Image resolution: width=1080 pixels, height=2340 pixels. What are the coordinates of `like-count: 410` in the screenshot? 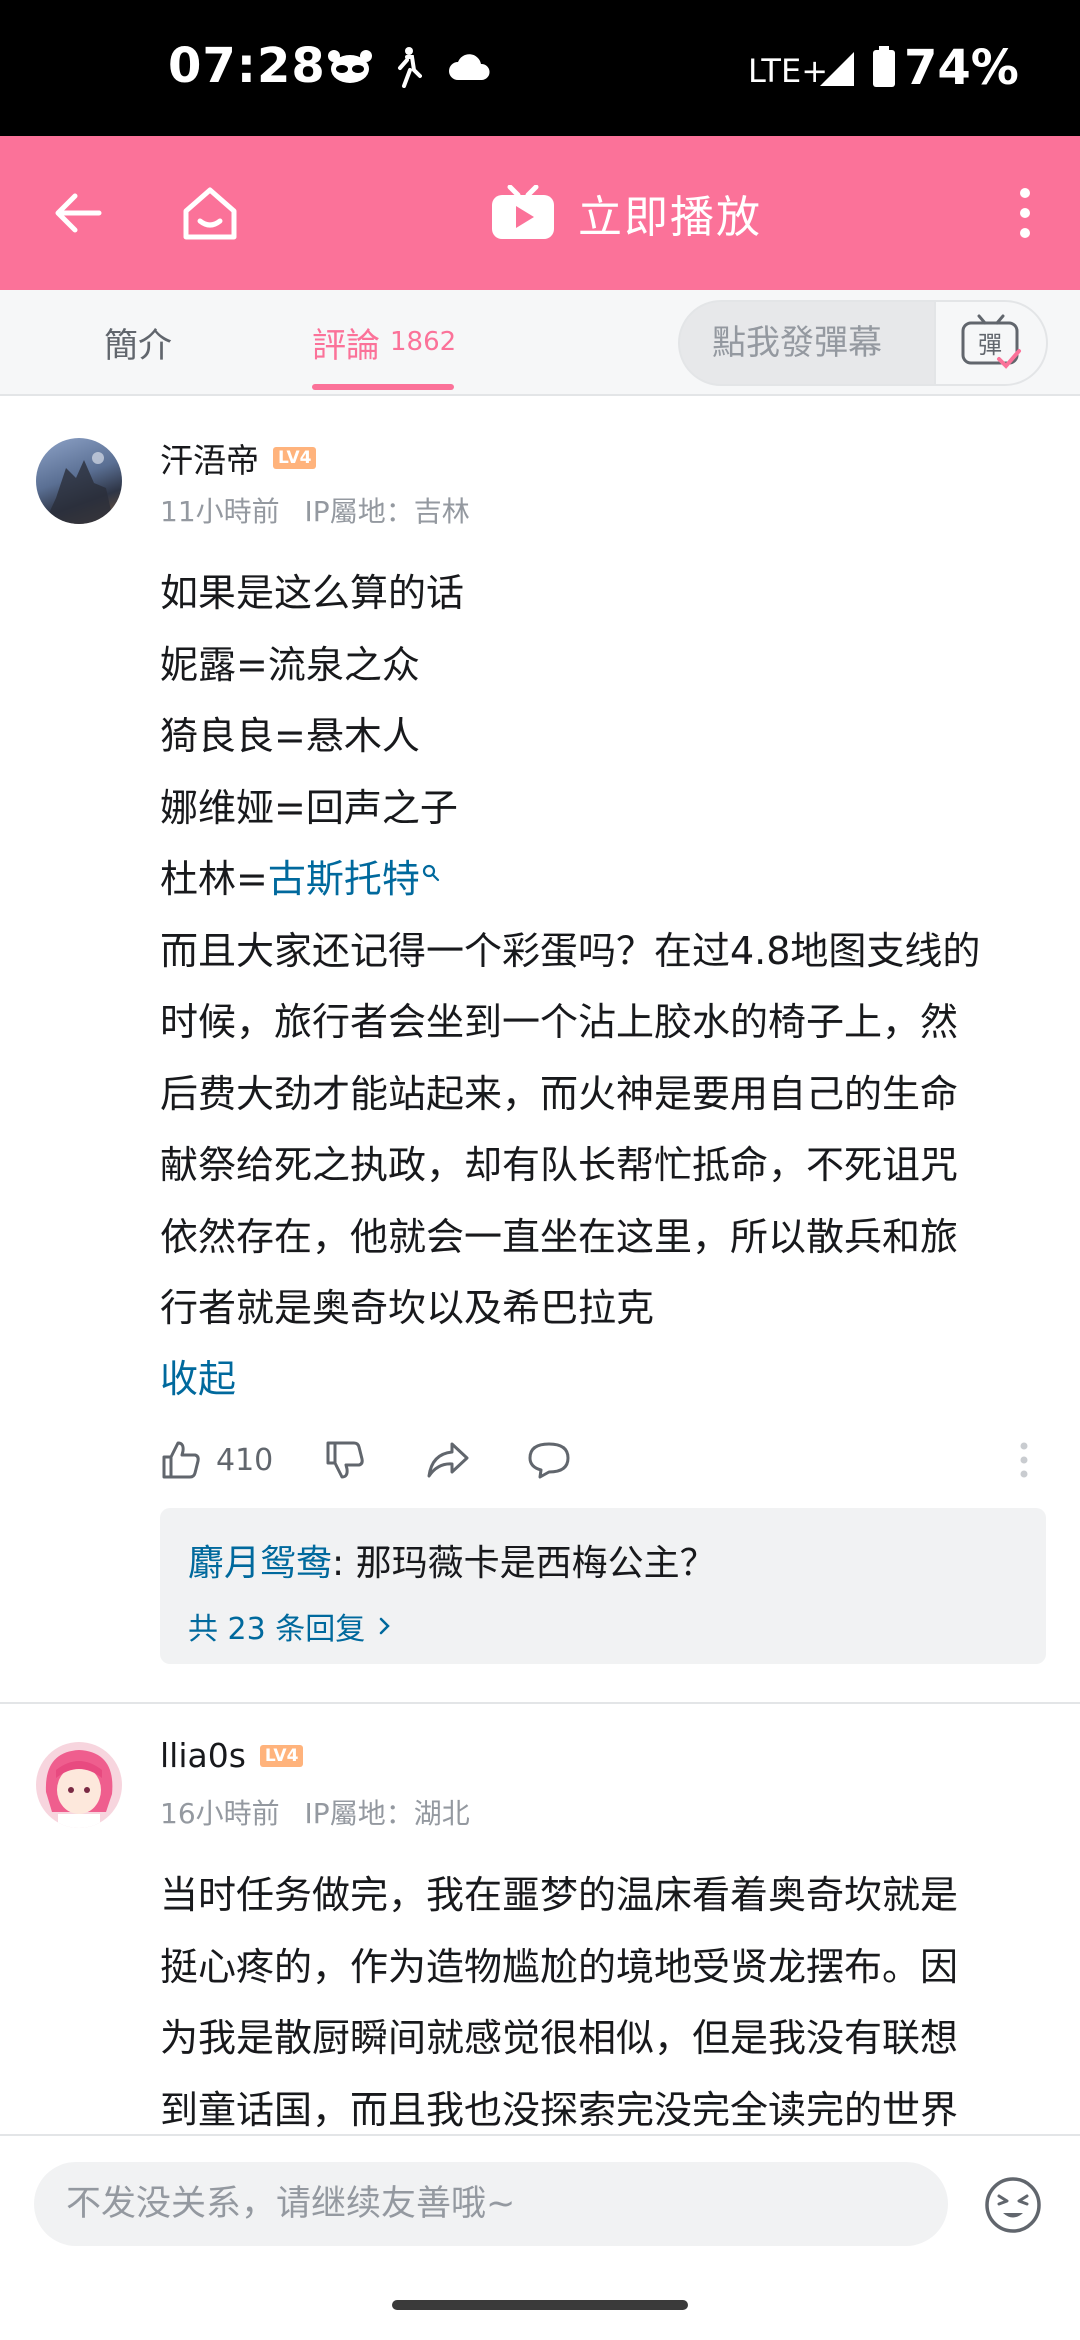 It's located at (245, 1460).